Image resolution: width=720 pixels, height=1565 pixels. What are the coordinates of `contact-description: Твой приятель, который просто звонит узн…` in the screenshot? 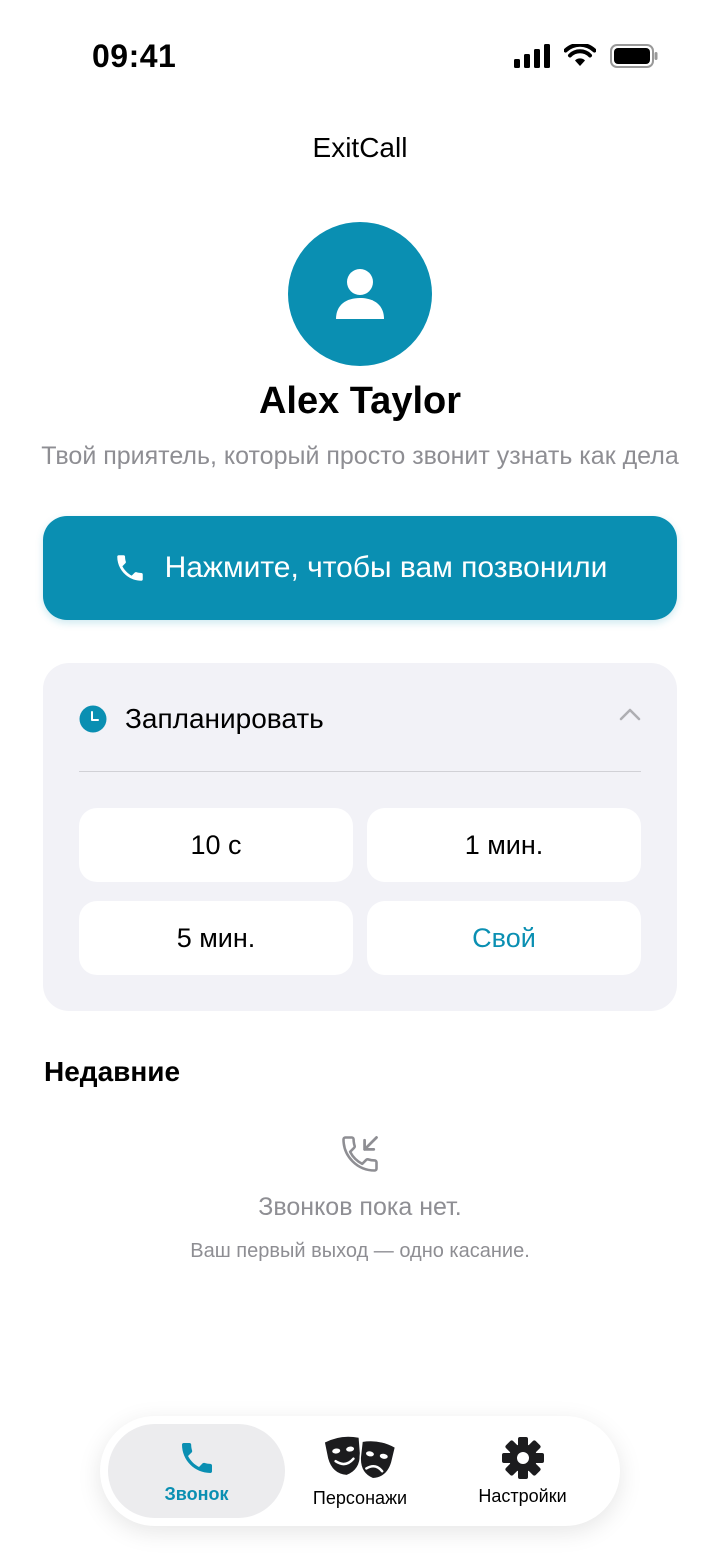 It's located at (360, 456).